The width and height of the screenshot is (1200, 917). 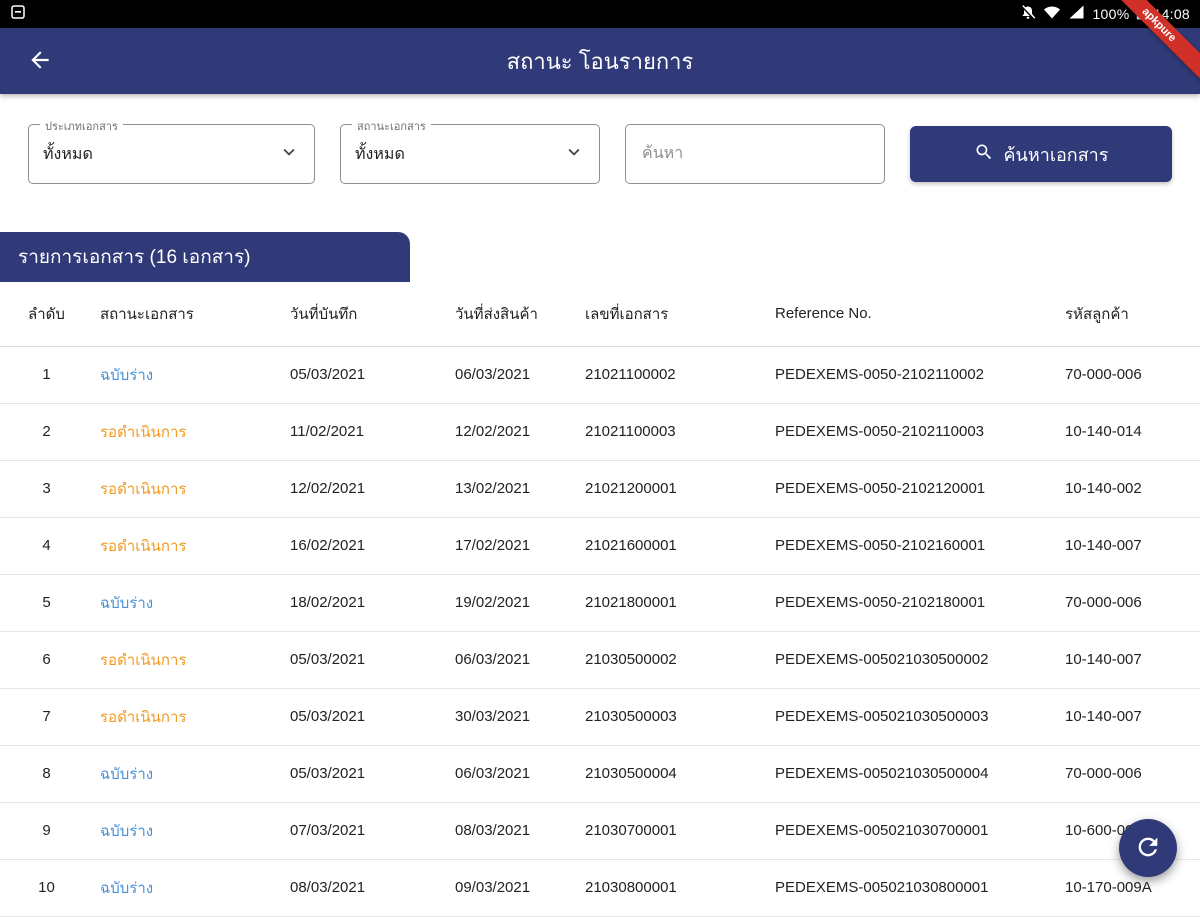 What do you see at coordinates (45, 888) in the screenshot?
I see `row-index: 10` at bounding box center [45, 888].